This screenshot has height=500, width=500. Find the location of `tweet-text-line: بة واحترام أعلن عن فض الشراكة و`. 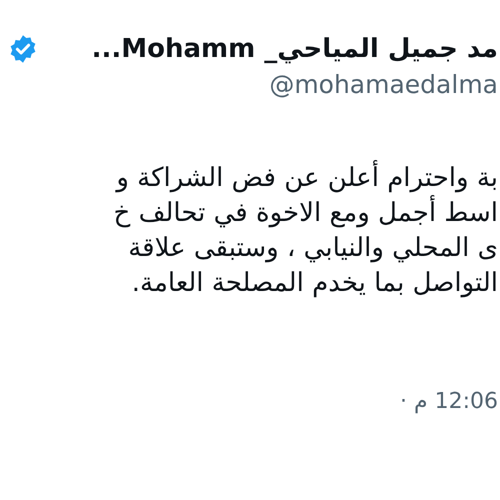

tweet-text-line: بة واحترام أعلن عن فض الشراكة و is located at coordinates (307, 178).